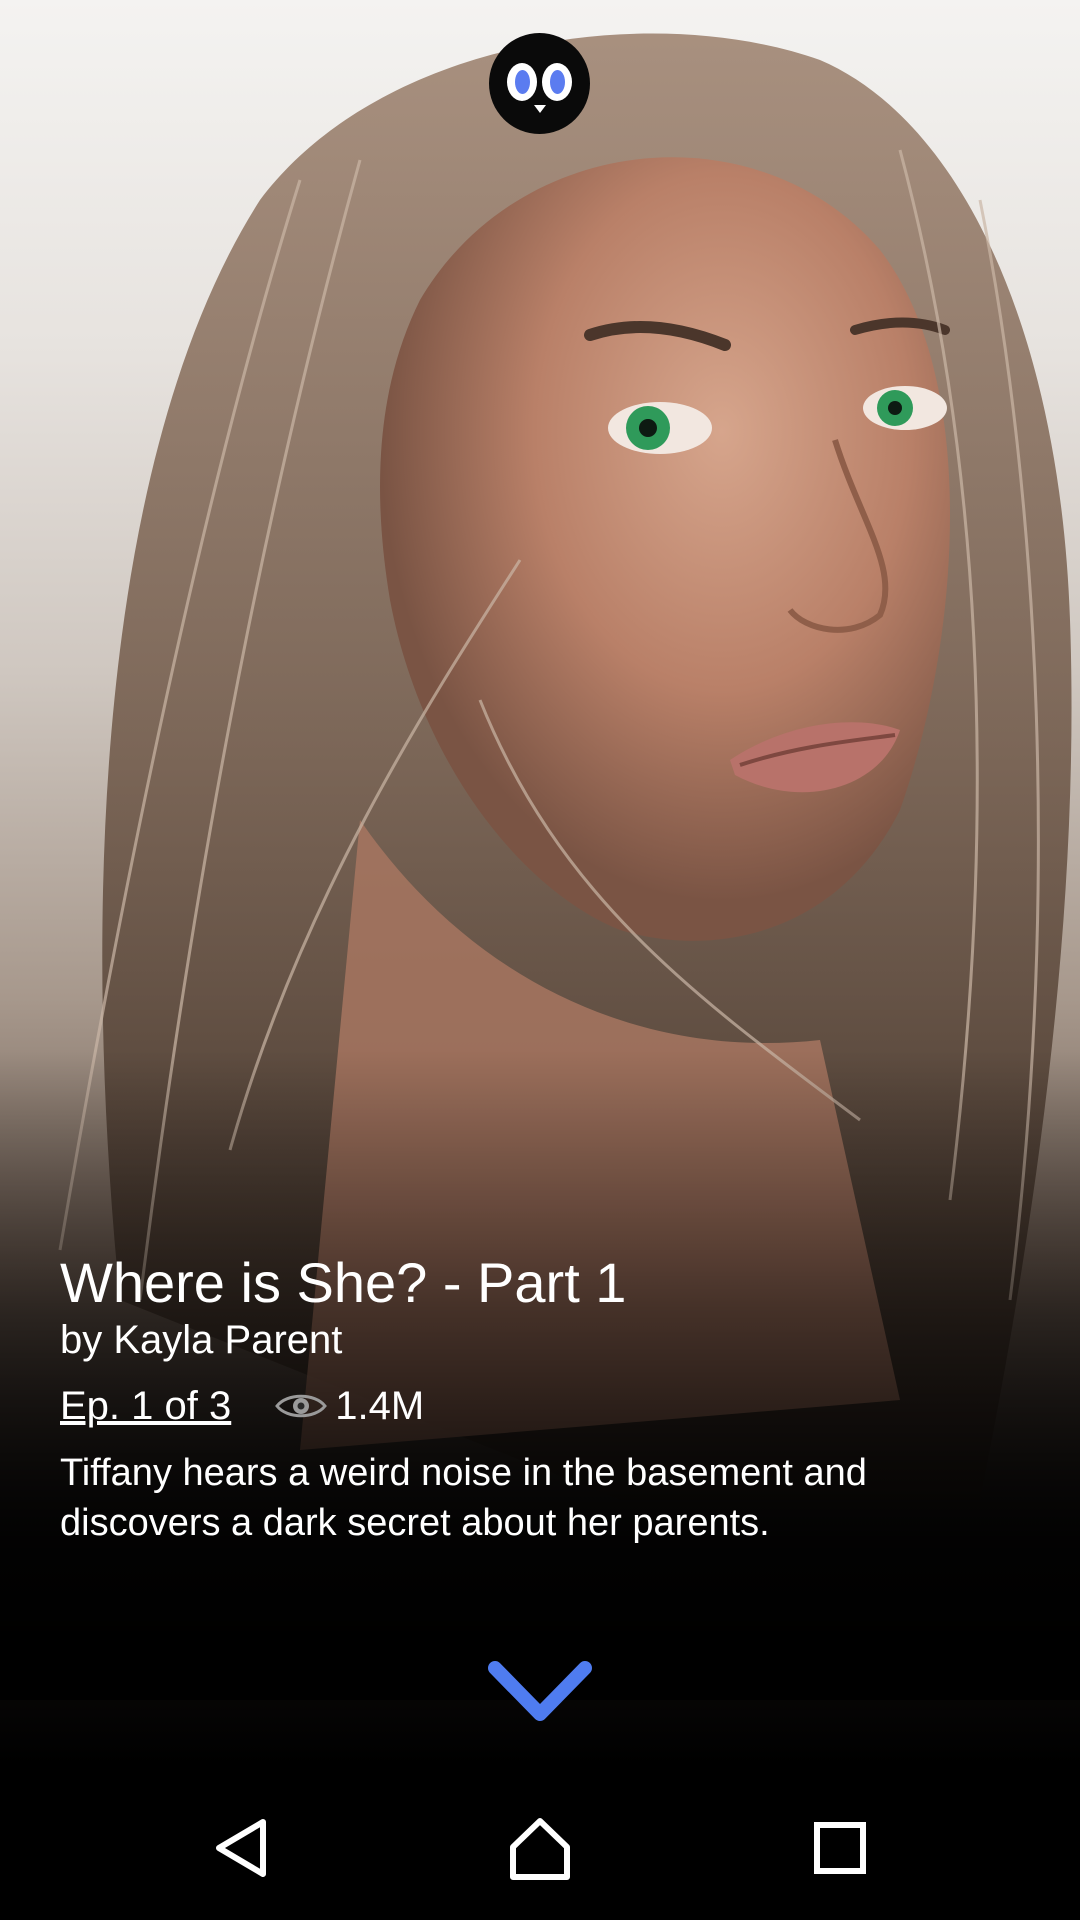 This screenshot has height=1920, width=1080. What do you see at coordinates (557, 82) in the screenshot?
I see `logo-right-eye` at bounding box center [557, 82].